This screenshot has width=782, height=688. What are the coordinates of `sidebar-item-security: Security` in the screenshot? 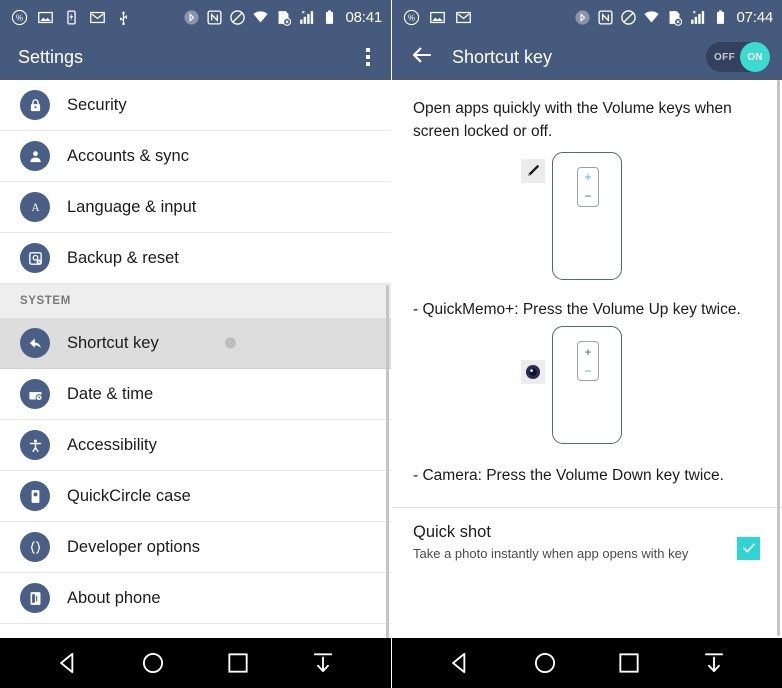 It's located at (195, 105).